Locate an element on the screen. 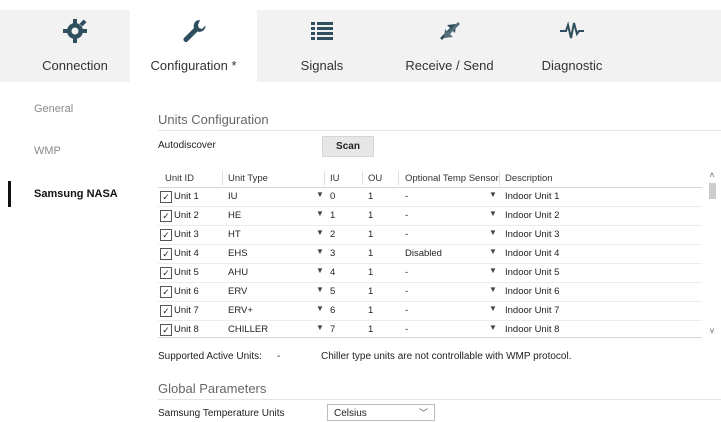 Image resolution: width=721 pixels, height=422 pixels. unit-type: IU is located at coordinates (233, 196).